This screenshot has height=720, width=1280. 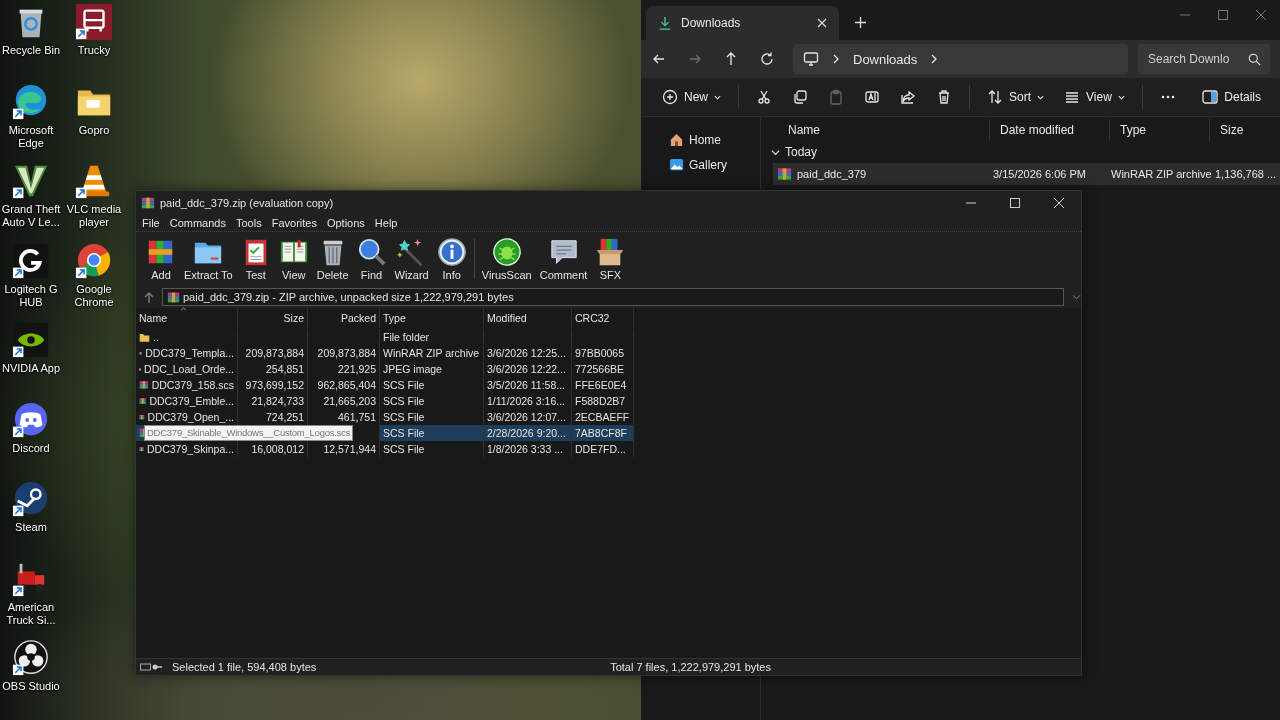 I want to click on icon-label: Gopro, so click(x=94, y=130).